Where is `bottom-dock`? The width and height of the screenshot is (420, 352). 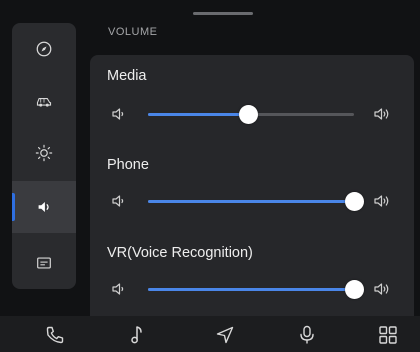 bottom-dock is located at coordinates (210, 334).